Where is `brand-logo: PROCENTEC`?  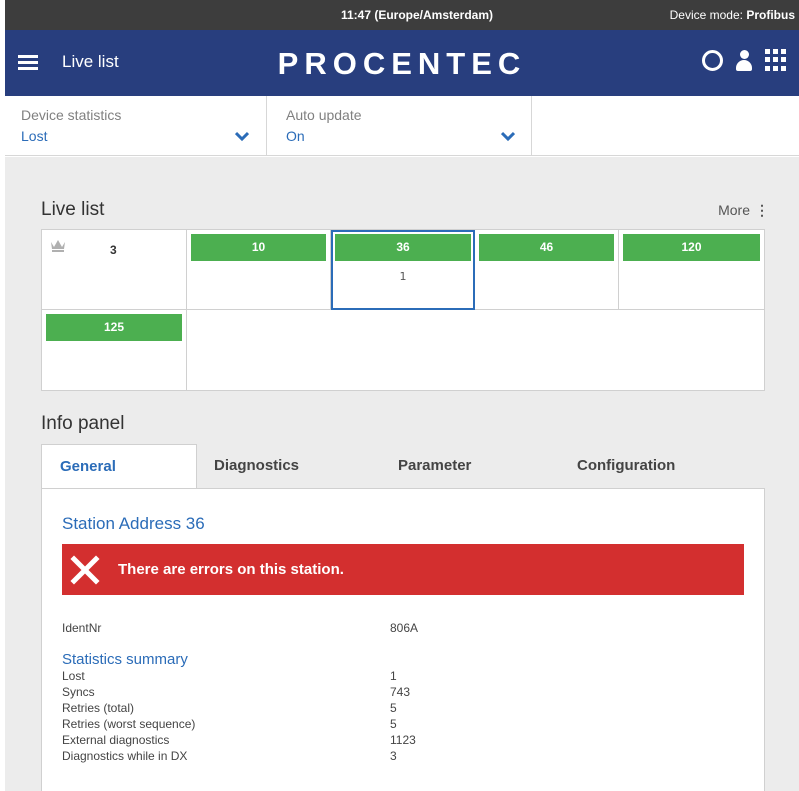
brand-logo: PROCENTEC is located at coordinates (402, 63).